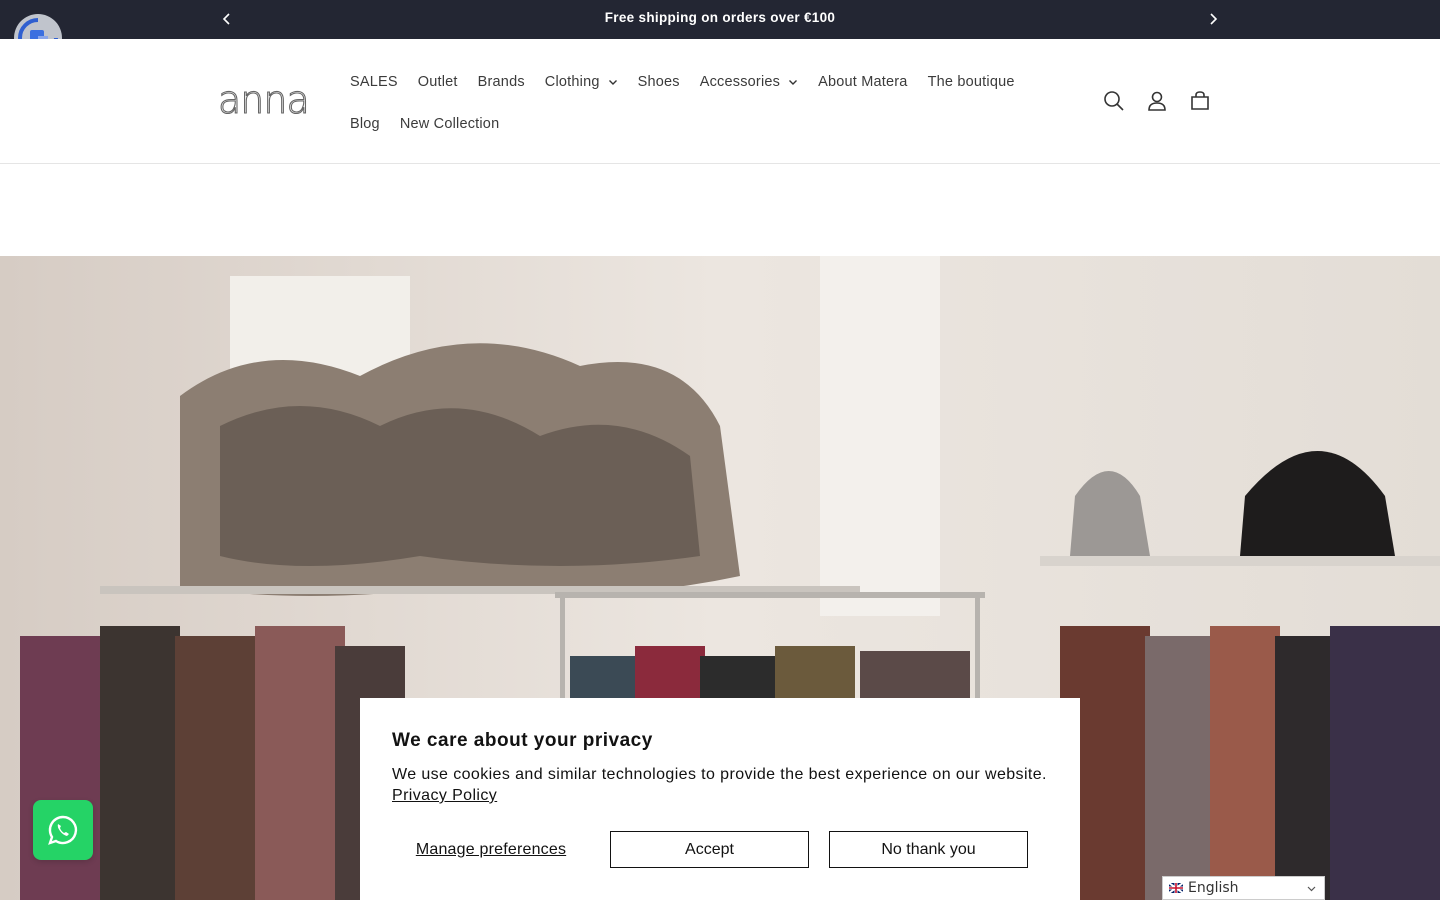  I want to click on cookie-actions: Manage preferences Accept No thank you, so click(710, 849).